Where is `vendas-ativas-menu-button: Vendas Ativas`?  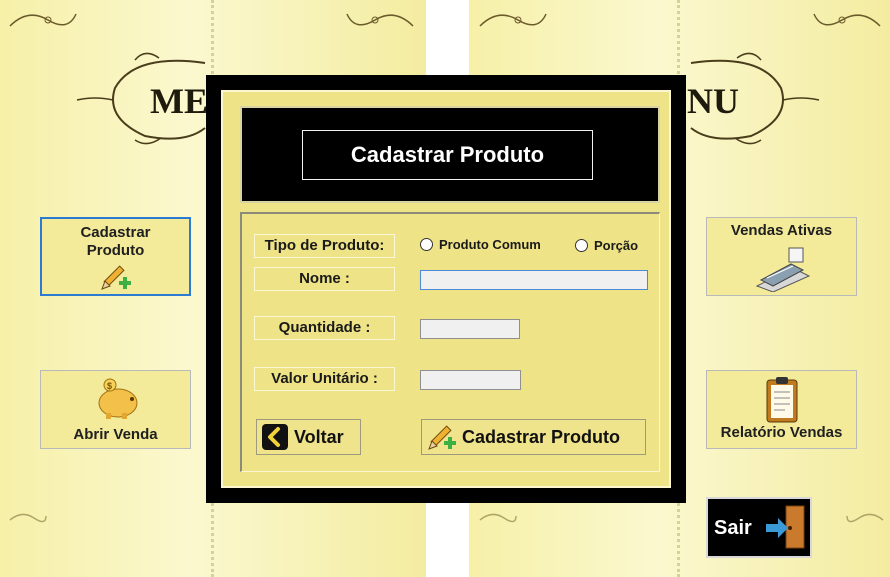 vendas-ativas-menu-button: Vendas Ativas is located at coordinates (781, 256).